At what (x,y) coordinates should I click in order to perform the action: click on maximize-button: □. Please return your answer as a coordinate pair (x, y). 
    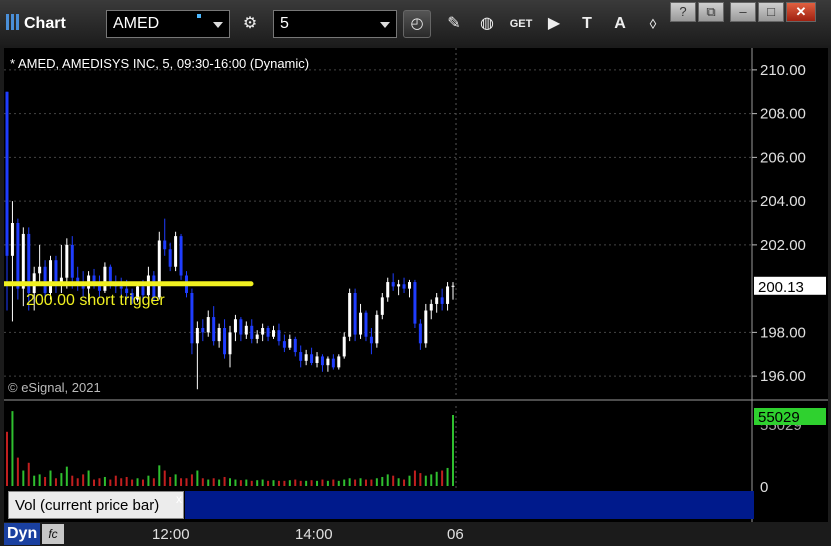
    Looking at the image, I should click on (771, 12).